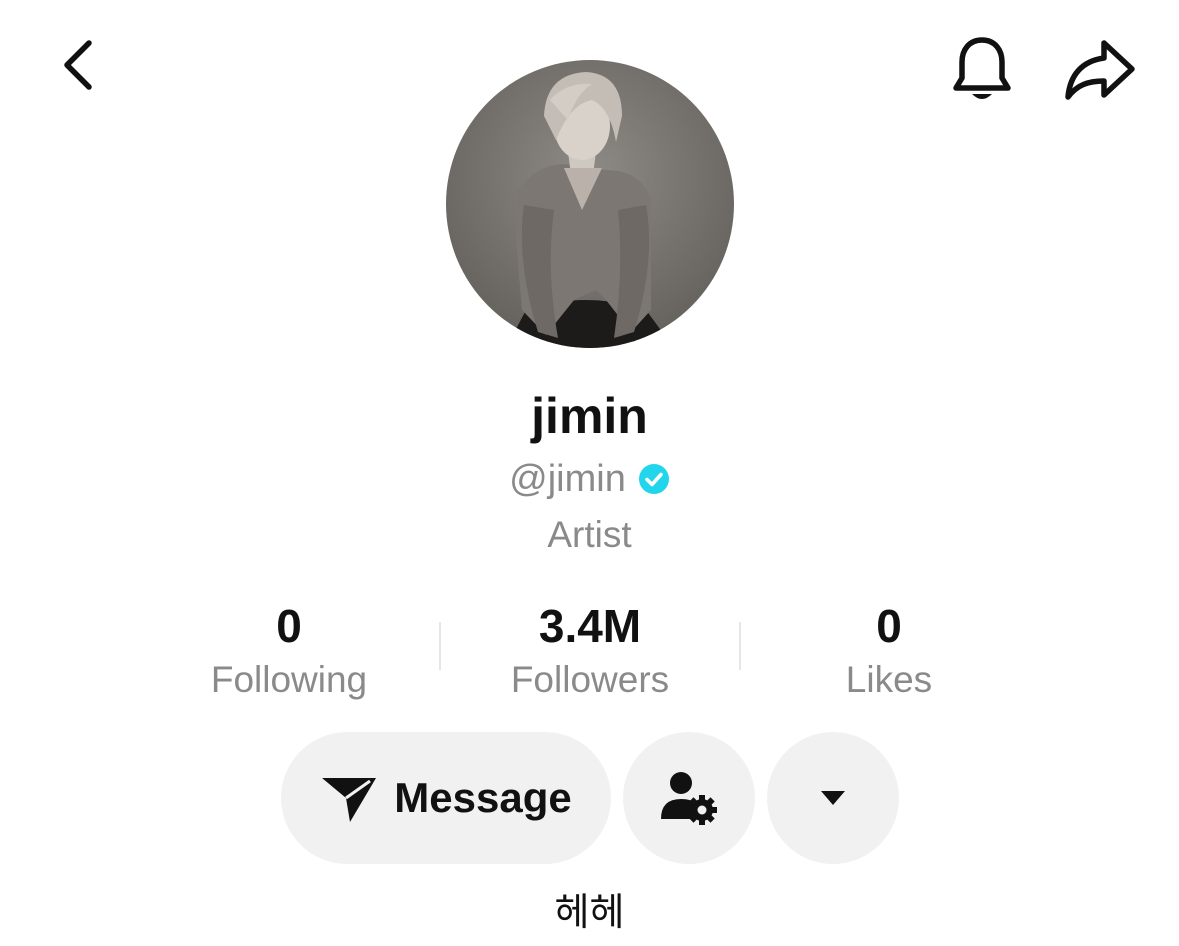 The image size is (1179, 946). I want to click on share-arrow-icon, so click(1100, 70).